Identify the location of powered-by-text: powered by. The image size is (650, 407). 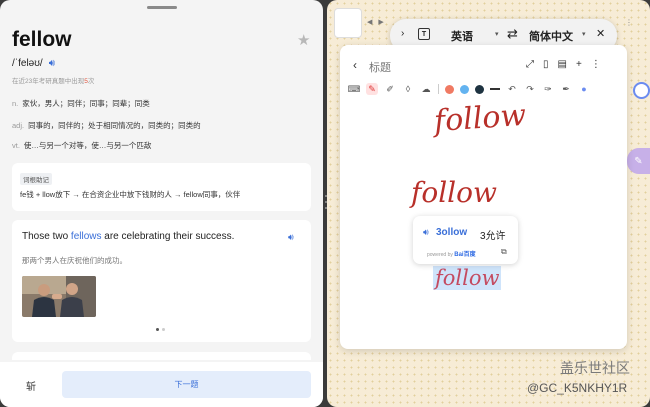
(440, 255).